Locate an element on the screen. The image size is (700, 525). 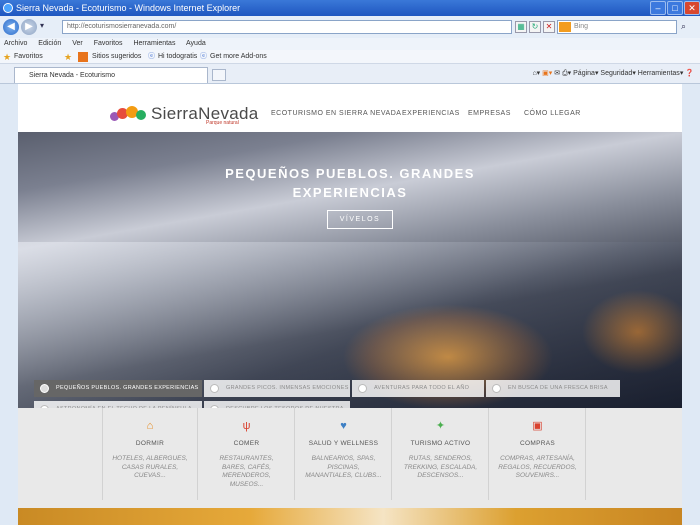
pill-grandes-picos: GRANDES PICOS. INMENSAS EMOCIONES is located at coordinates (277, 388).